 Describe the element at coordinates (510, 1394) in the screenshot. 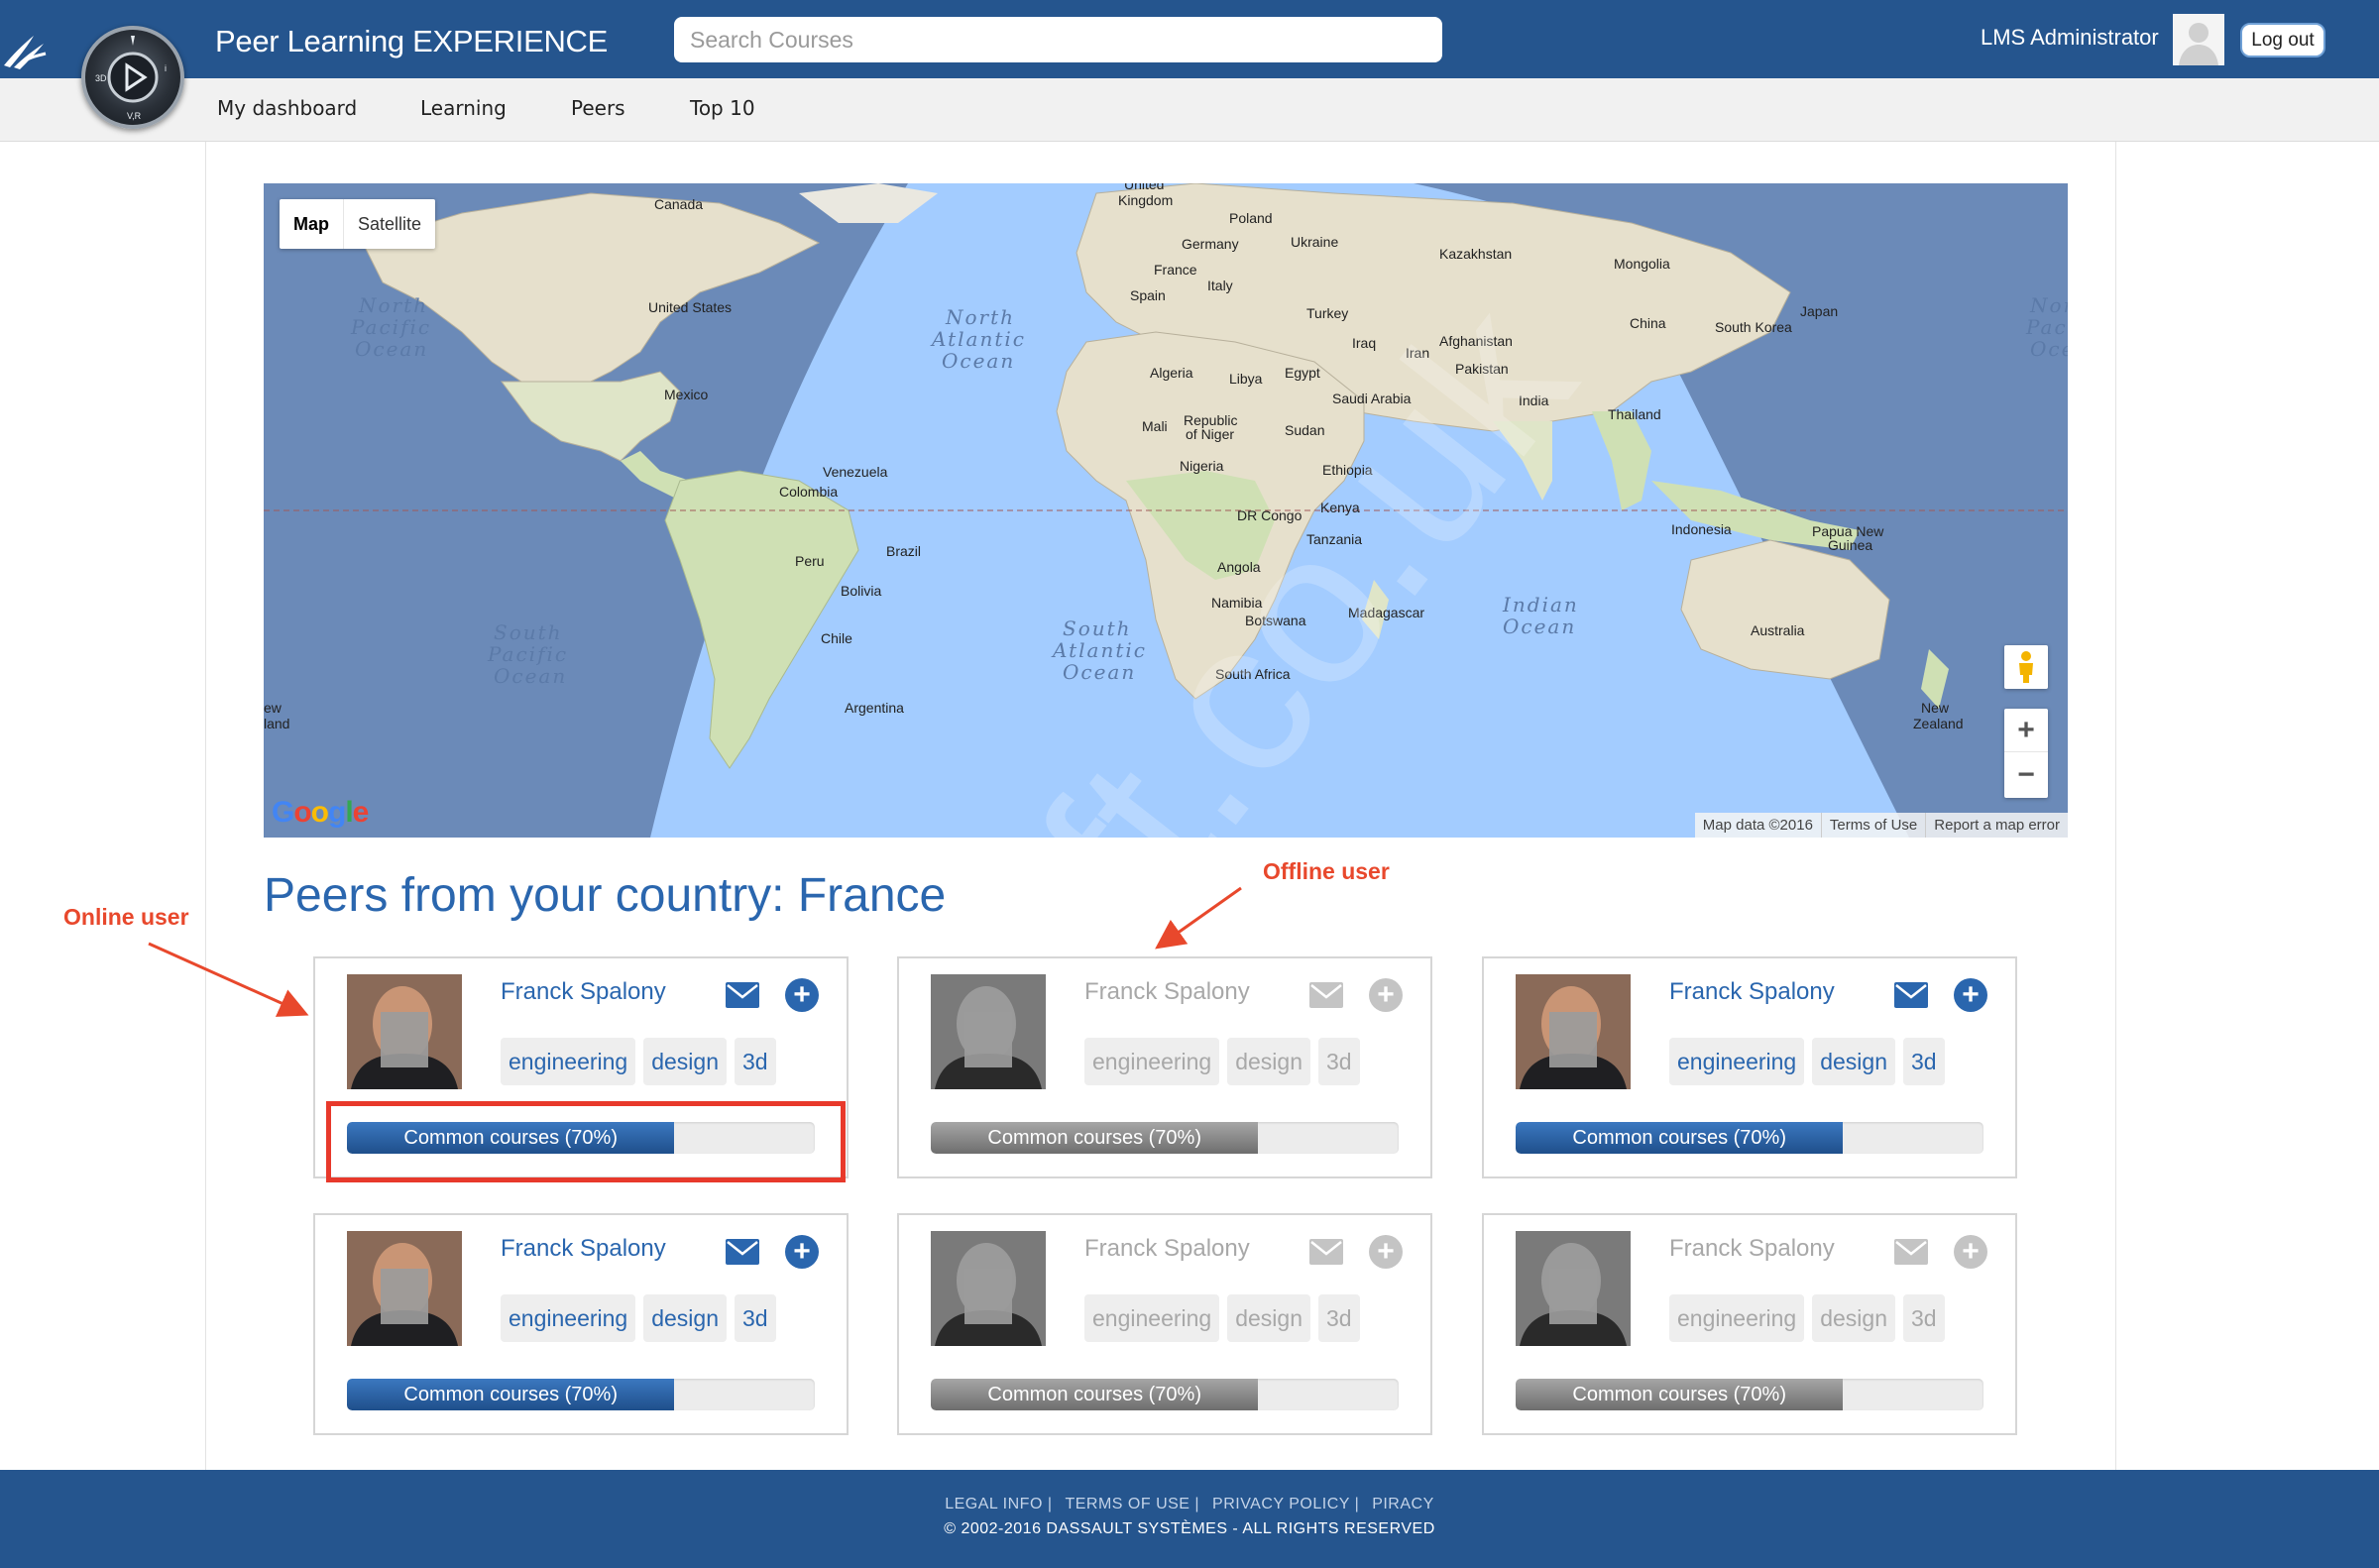

I see `common-courses-label: Common courses (70%)` at that location.